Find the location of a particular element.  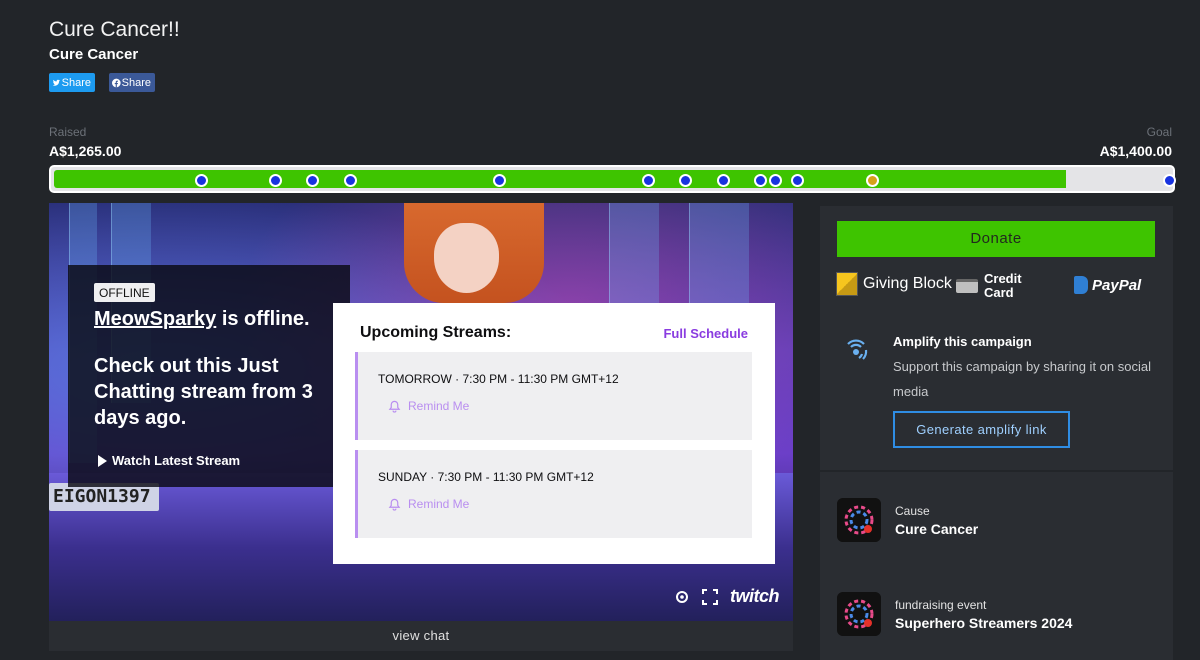

share-twitter-button: Share is located at coordinates (72, 82).